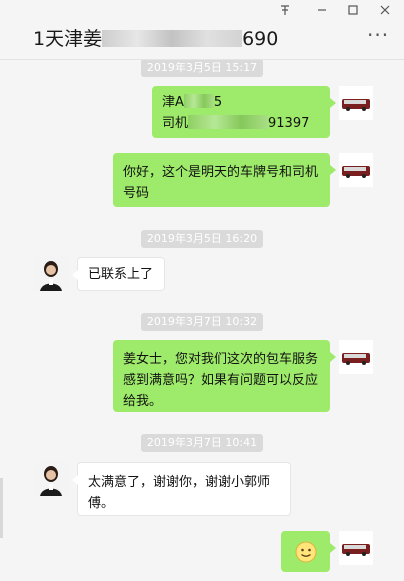  What do you see at coordinates (1, 508) in the screenshot?
I see `scrollbar` at bounding box center [1, 508].